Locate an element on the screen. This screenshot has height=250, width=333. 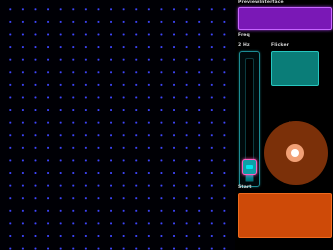
freq-label: Freq is located at coordinates (244, 35).